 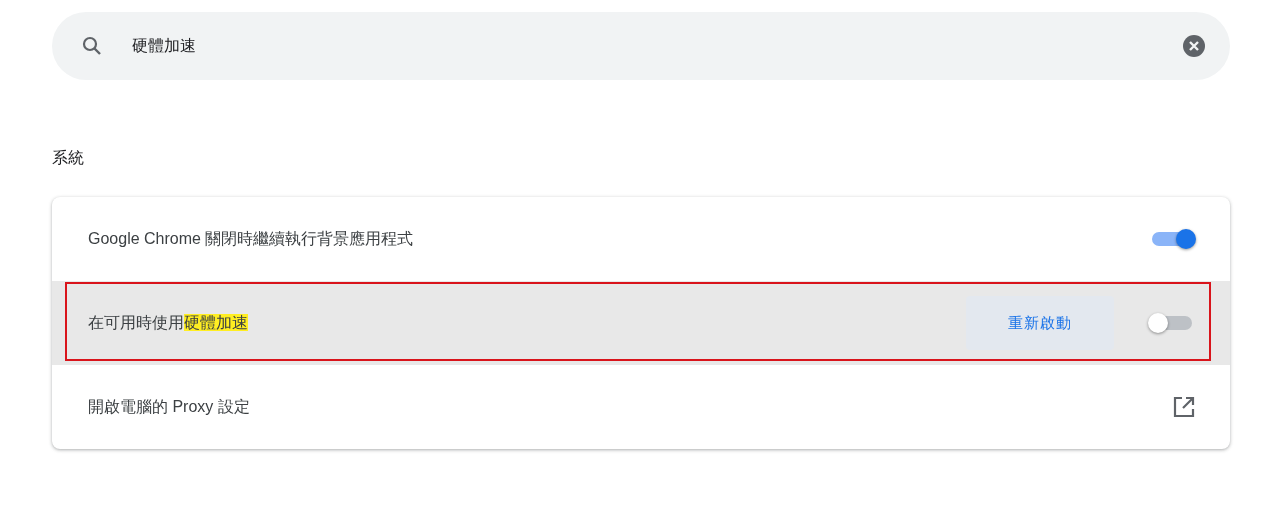 I want to click on search-input: 硬體加速, so click(x=656, y=46).